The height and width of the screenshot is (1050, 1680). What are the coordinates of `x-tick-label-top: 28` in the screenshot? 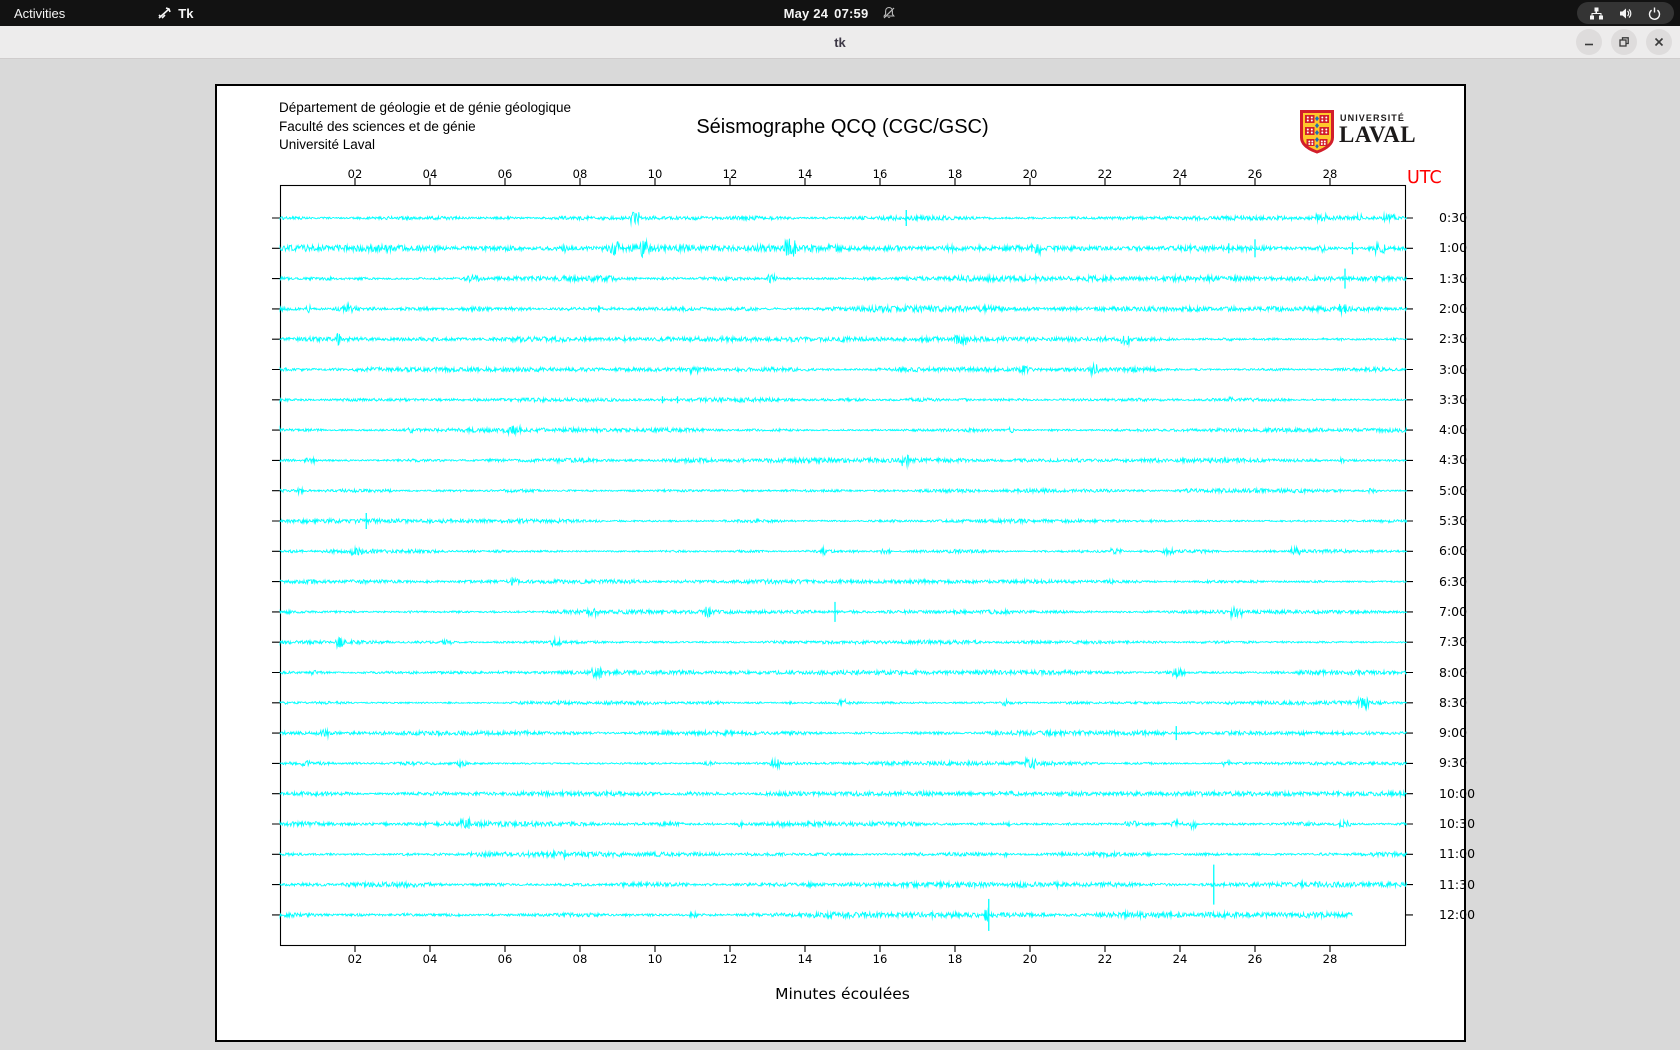 It's located at (1330, 174).